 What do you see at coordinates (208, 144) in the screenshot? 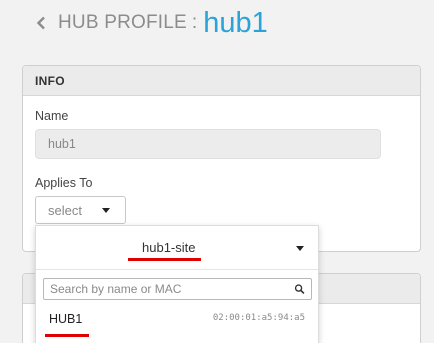
I see `name-field` at bounding box center [208, 144].